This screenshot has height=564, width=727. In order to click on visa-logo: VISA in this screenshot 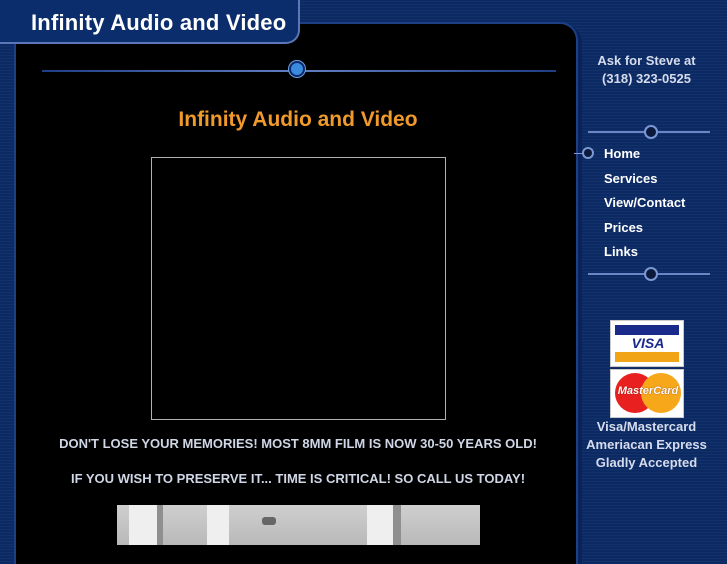, I will do `click(647, 343)`.